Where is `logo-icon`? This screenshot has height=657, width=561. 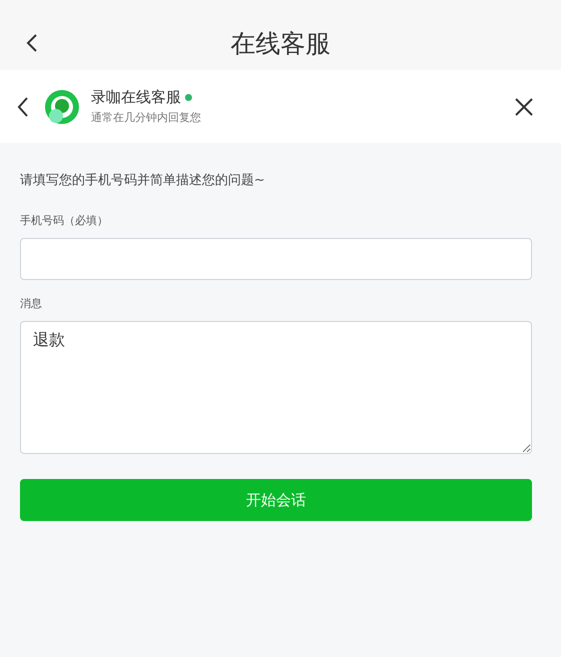
logo-icon is located at coordinates (62, 107).